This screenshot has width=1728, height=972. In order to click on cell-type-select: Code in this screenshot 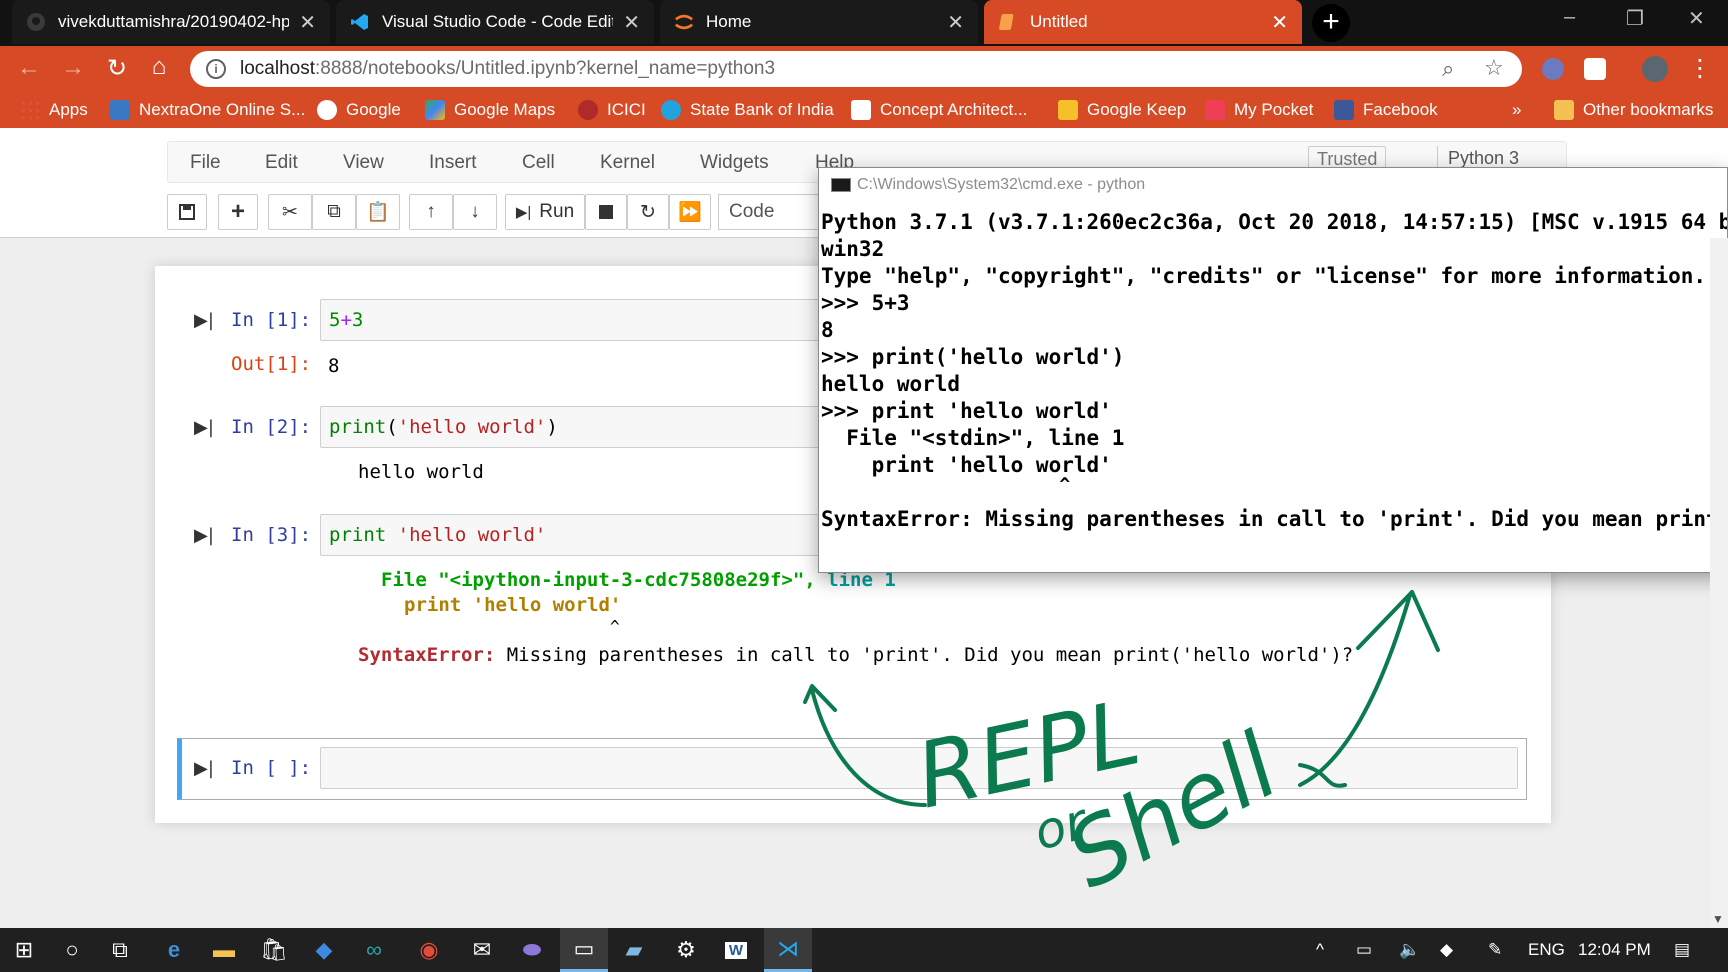, I will do `click(773, 212)`.